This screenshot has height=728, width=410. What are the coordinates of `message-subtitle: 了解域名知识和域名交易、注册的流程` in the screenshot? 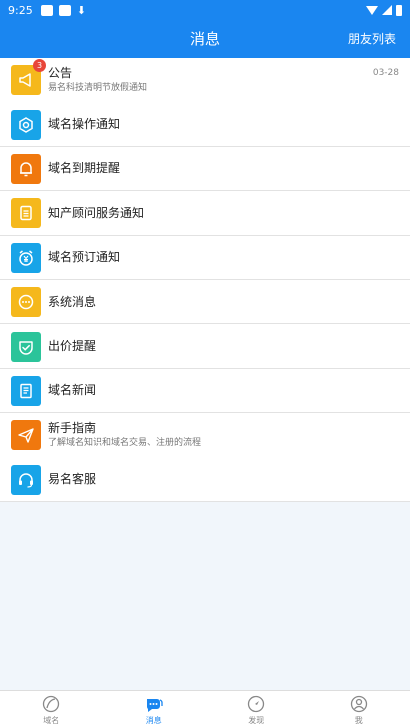 It's located at (125, 443).